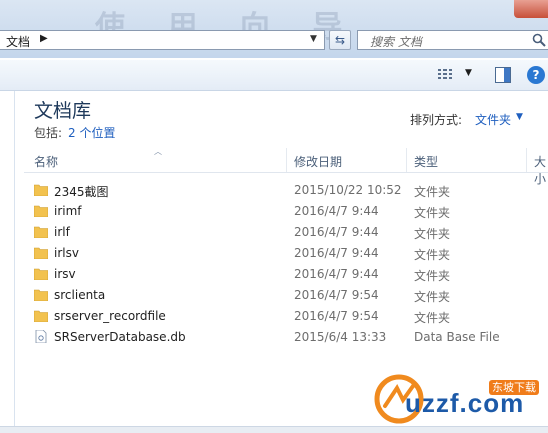 Image resolution: width=548 pixels, height=433 pixels. I want to click on logo-text: uzzf.com, so click(465, 403).